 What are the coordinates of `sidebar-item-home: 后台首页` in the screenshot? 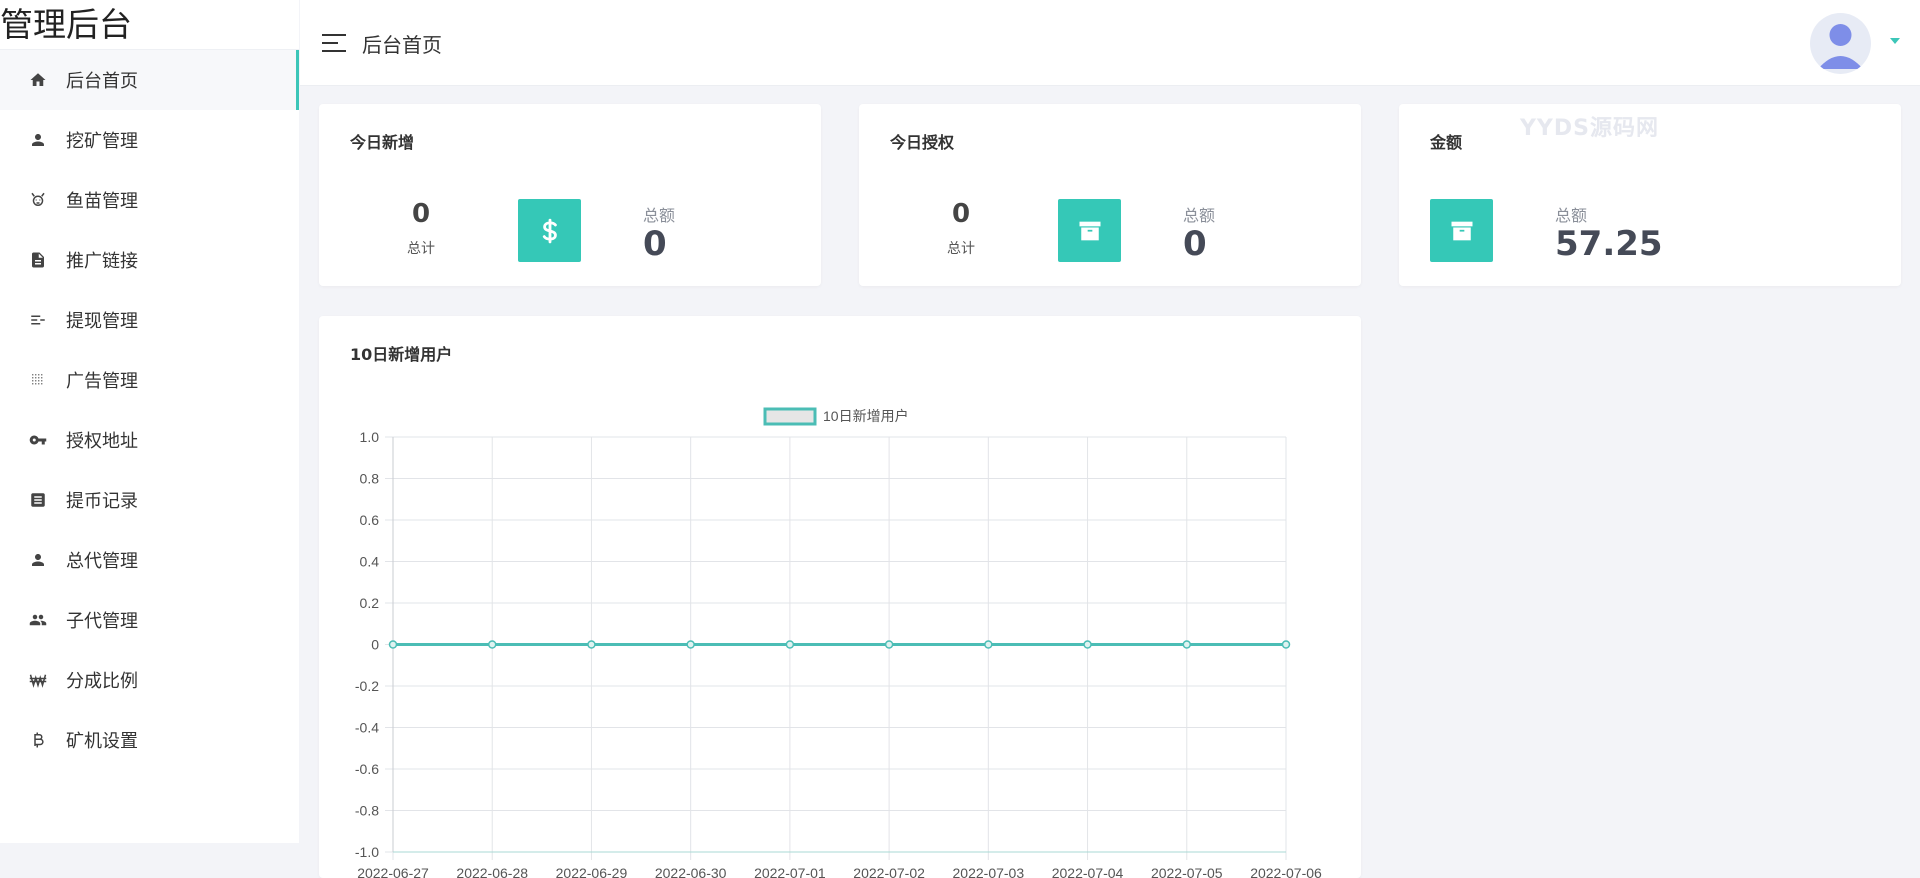 It's located at (149, 80).